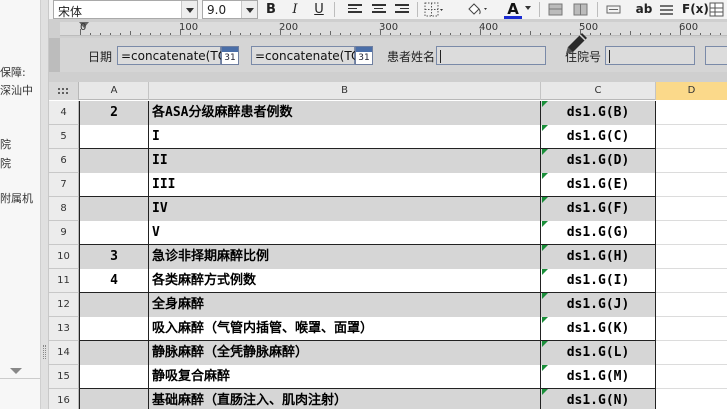 Image resolution: width=727 pixels, height=409 pixels. What do you see at coordinates (44, 352) in the screenshot?
I see `splitter-grip-icon` at bounding box center [44, 352].